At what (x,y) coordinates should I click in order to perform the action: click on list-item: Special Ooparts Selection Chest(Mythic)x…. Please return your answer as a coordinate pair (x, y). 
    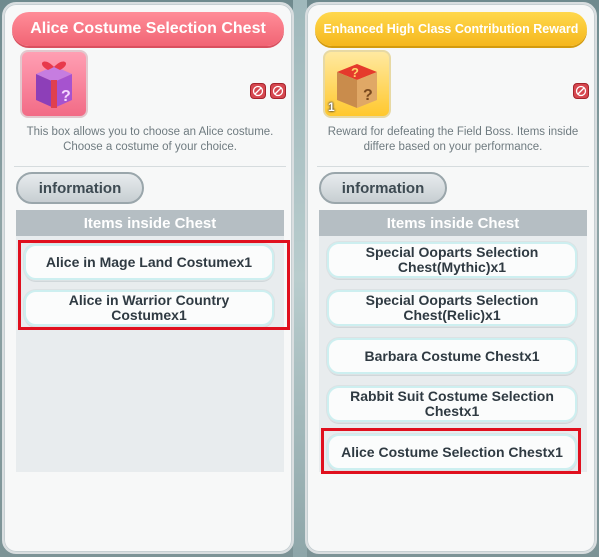
    Looking at the image, I should click on (452, 260).